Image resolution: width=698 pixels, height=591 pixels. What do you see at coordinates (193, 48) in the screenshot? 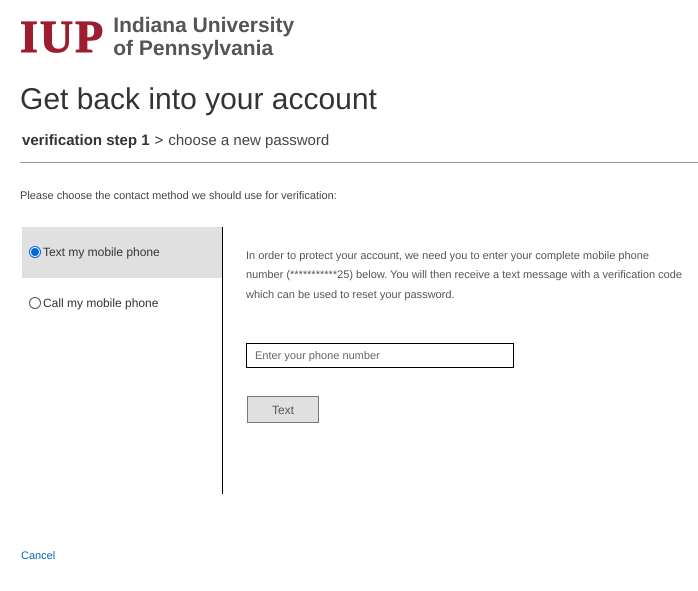
I see `university-name: of Pennsylvania` at bounding box center [193, 48].